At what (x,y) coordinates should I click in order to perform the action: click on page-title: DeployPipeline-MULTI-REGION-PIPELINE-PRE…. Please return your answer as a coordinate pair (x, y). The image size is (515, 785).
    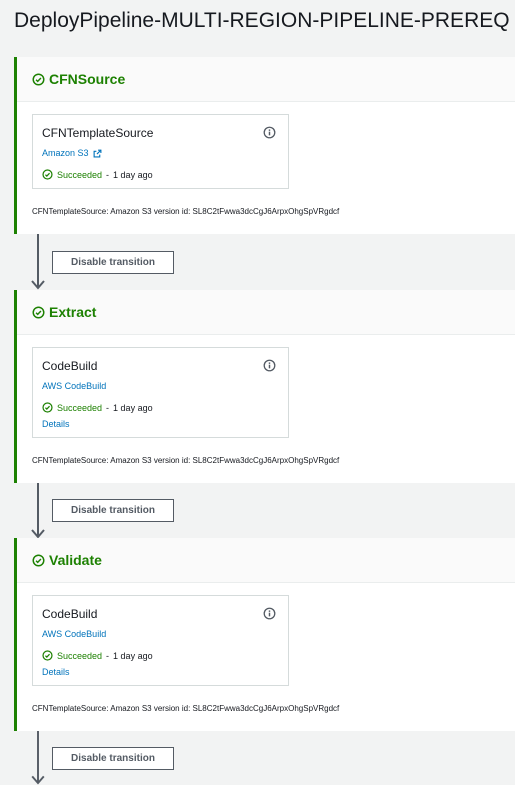
    Looking at the image, I should click on (262, 20).